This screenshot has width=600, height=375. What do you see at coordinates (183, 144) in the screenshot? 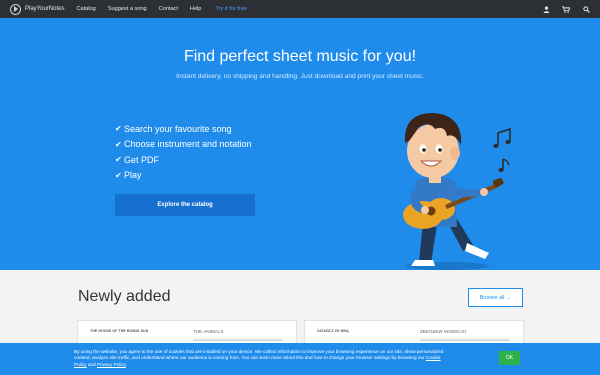
I see `feature-item: ✔ Choose instrument and notation` at bounding box center [183, 144].